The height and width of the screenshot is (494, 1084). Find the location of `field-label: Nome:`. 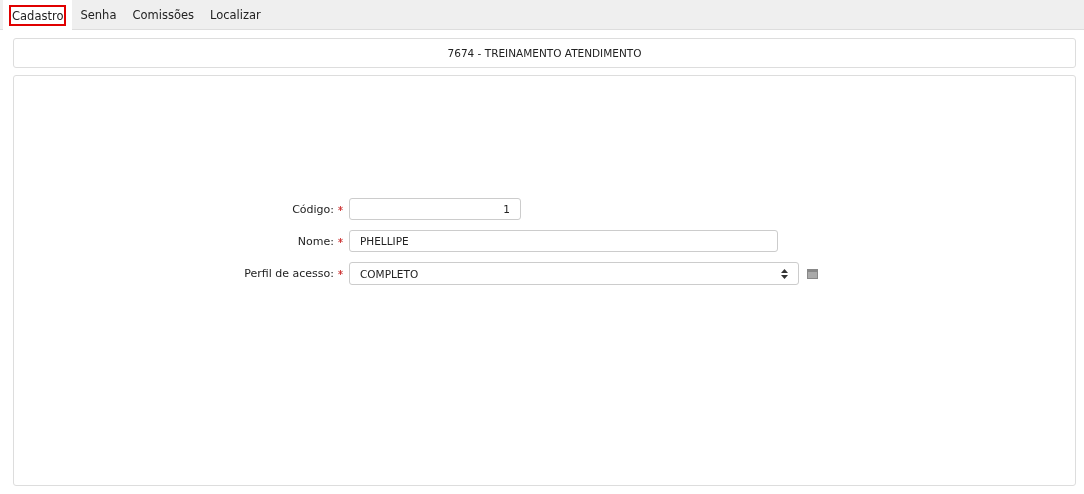

field-label: Nome: is located at coordinates (315, 241).